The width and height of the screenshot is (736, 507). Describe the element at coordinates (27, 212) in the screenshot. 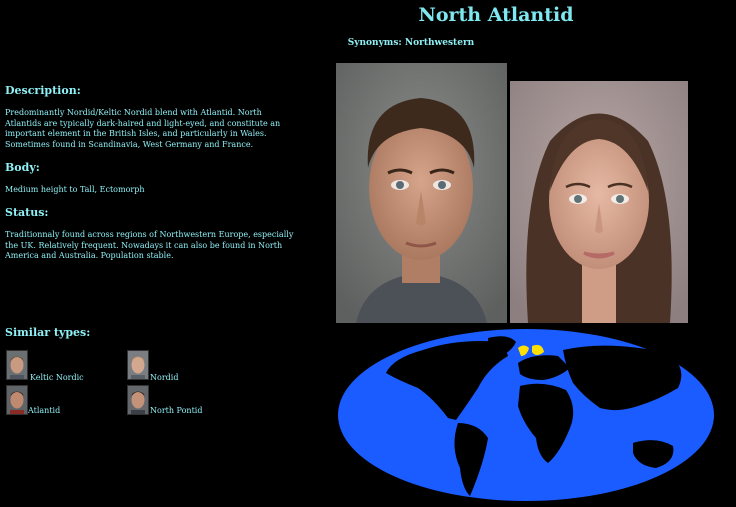

I see `status-heading: Status:` at that location.